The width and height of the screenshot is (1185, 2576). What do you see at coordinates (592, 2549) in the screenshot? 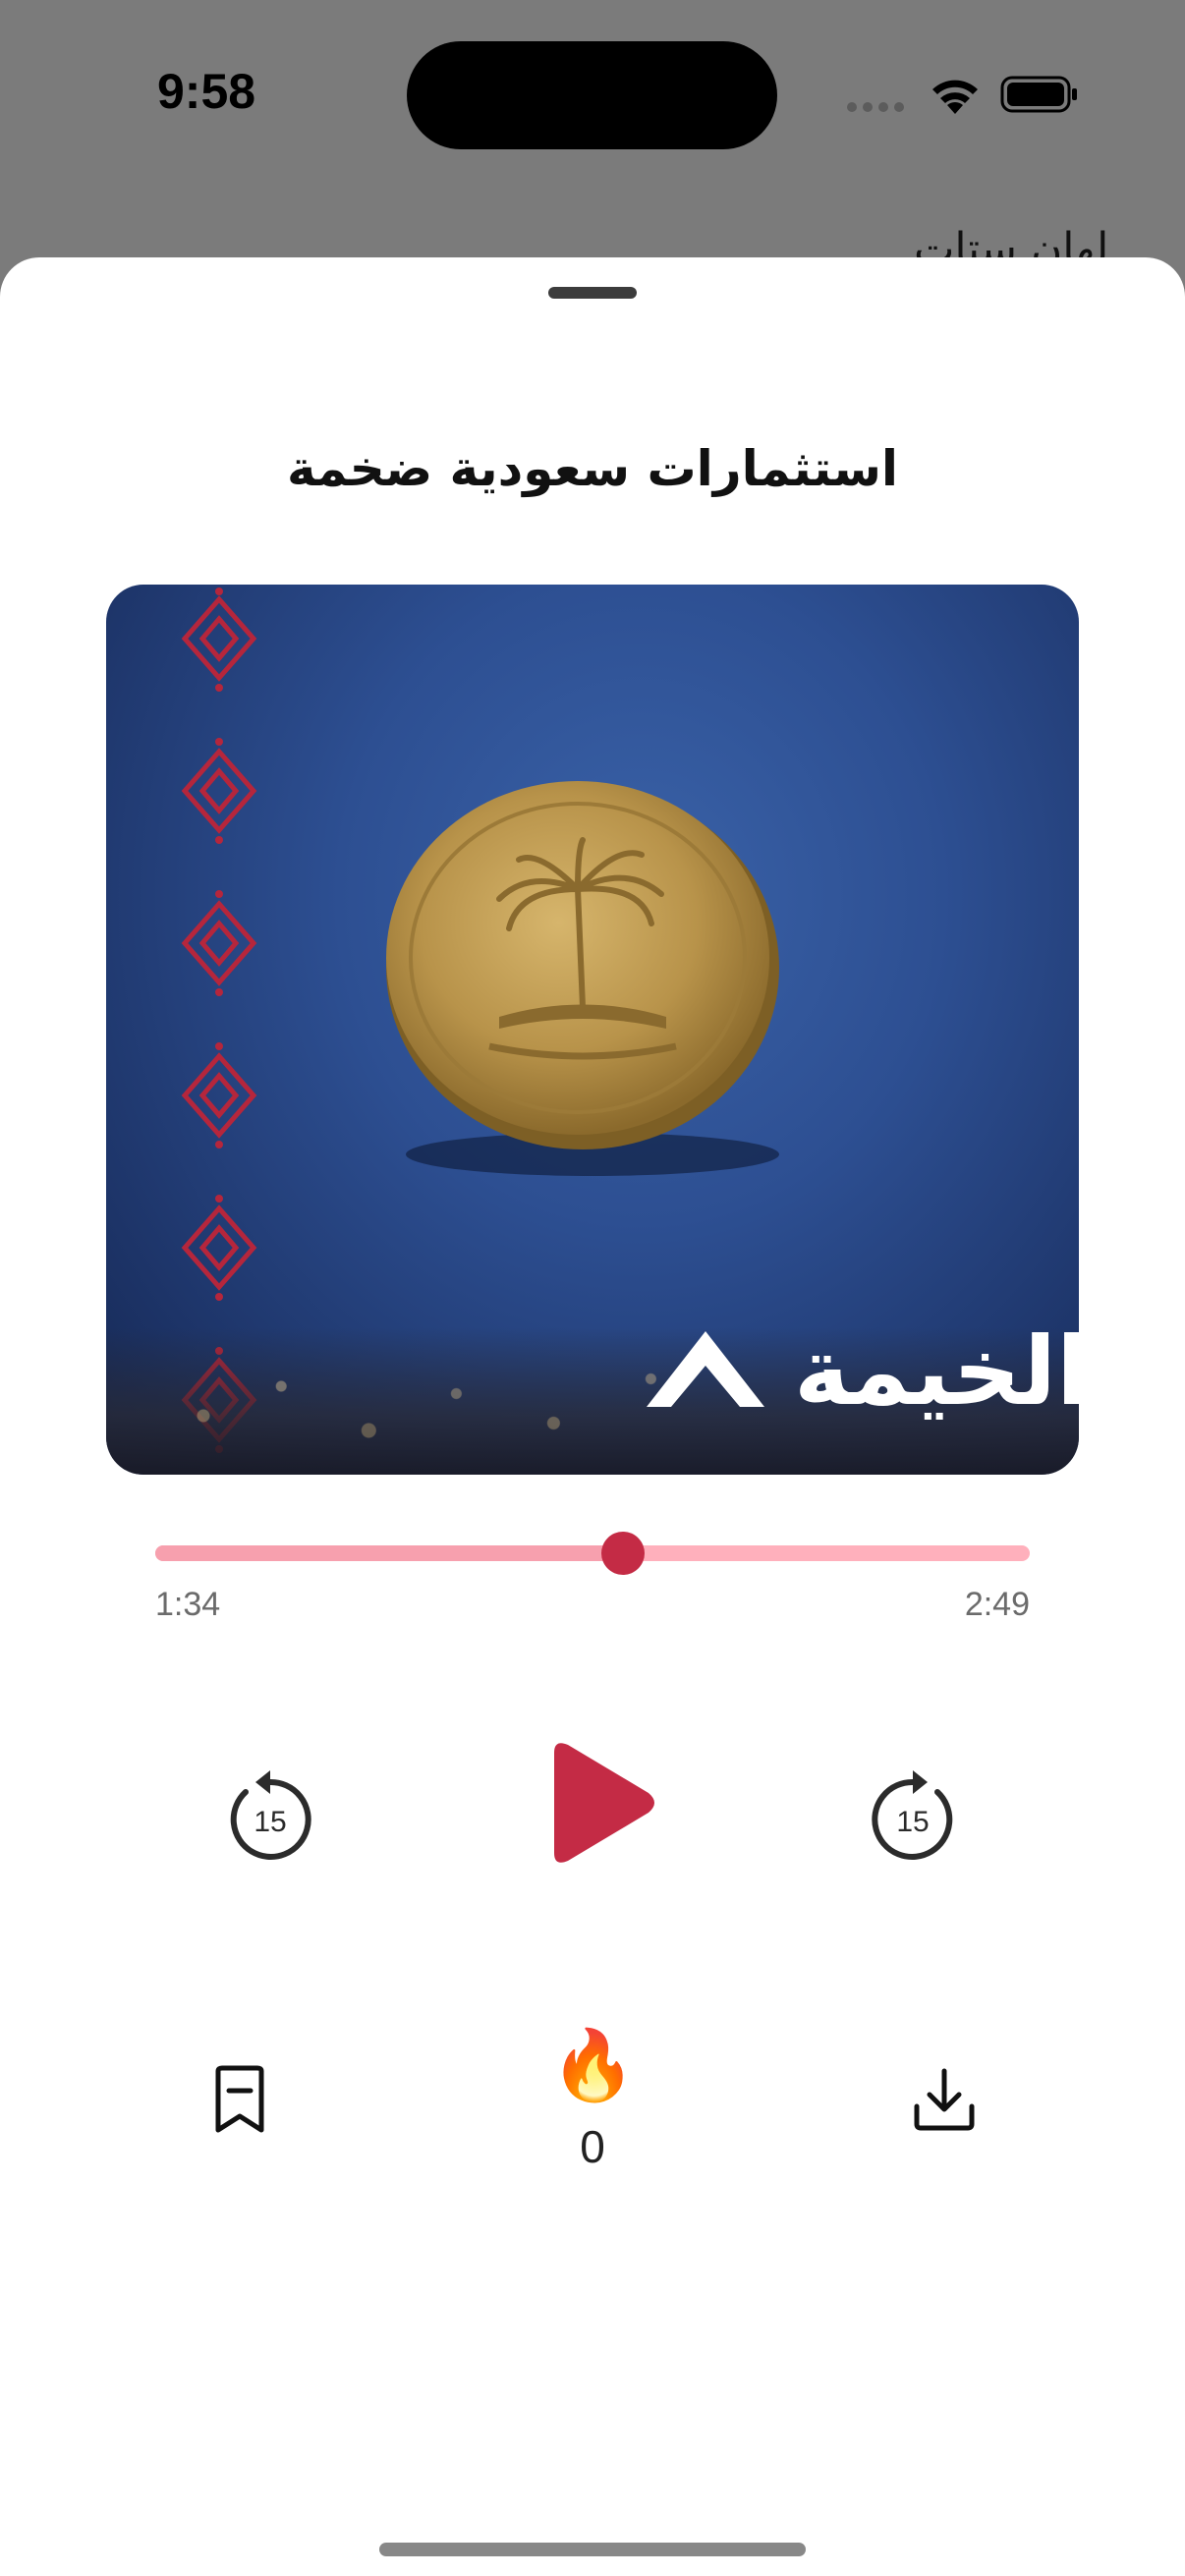
I see `home-indicator` at bounding box center [592, 2549].